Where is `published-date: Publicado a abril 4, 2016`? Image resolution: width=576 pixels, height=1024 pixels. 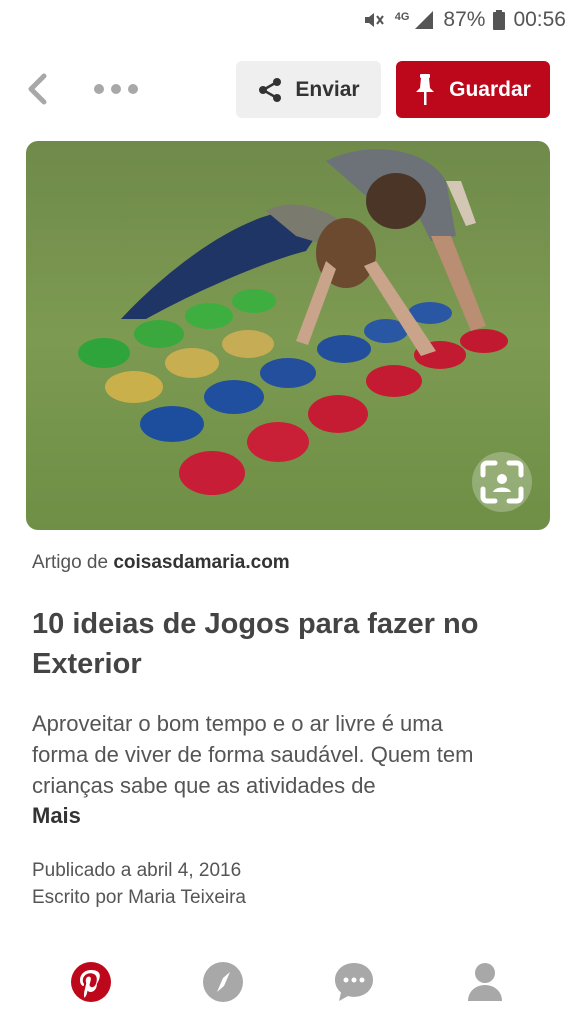
published-date: Publicado a abril 4, 2016 is located at coordinates (137, 870).